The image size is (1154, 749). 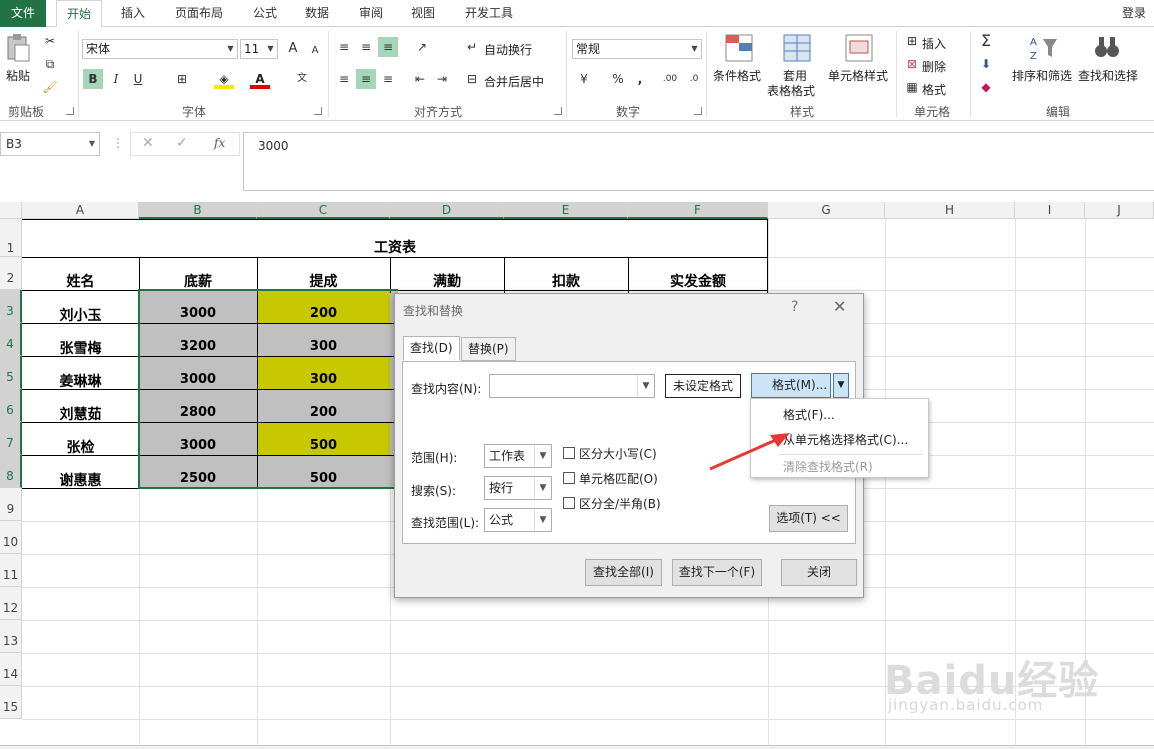 What do you see at coordinates (224, 79) in the screenshot?
I see `fill-color-icon: ◈` at bounding box center [224, 79].